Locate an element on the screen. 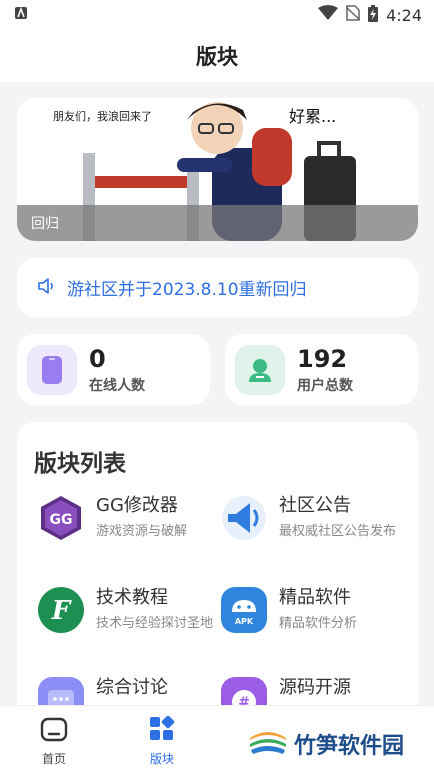 The height and width of the screenshot is (771, 434). no-sim-icon is located at coordinates (353, 15).